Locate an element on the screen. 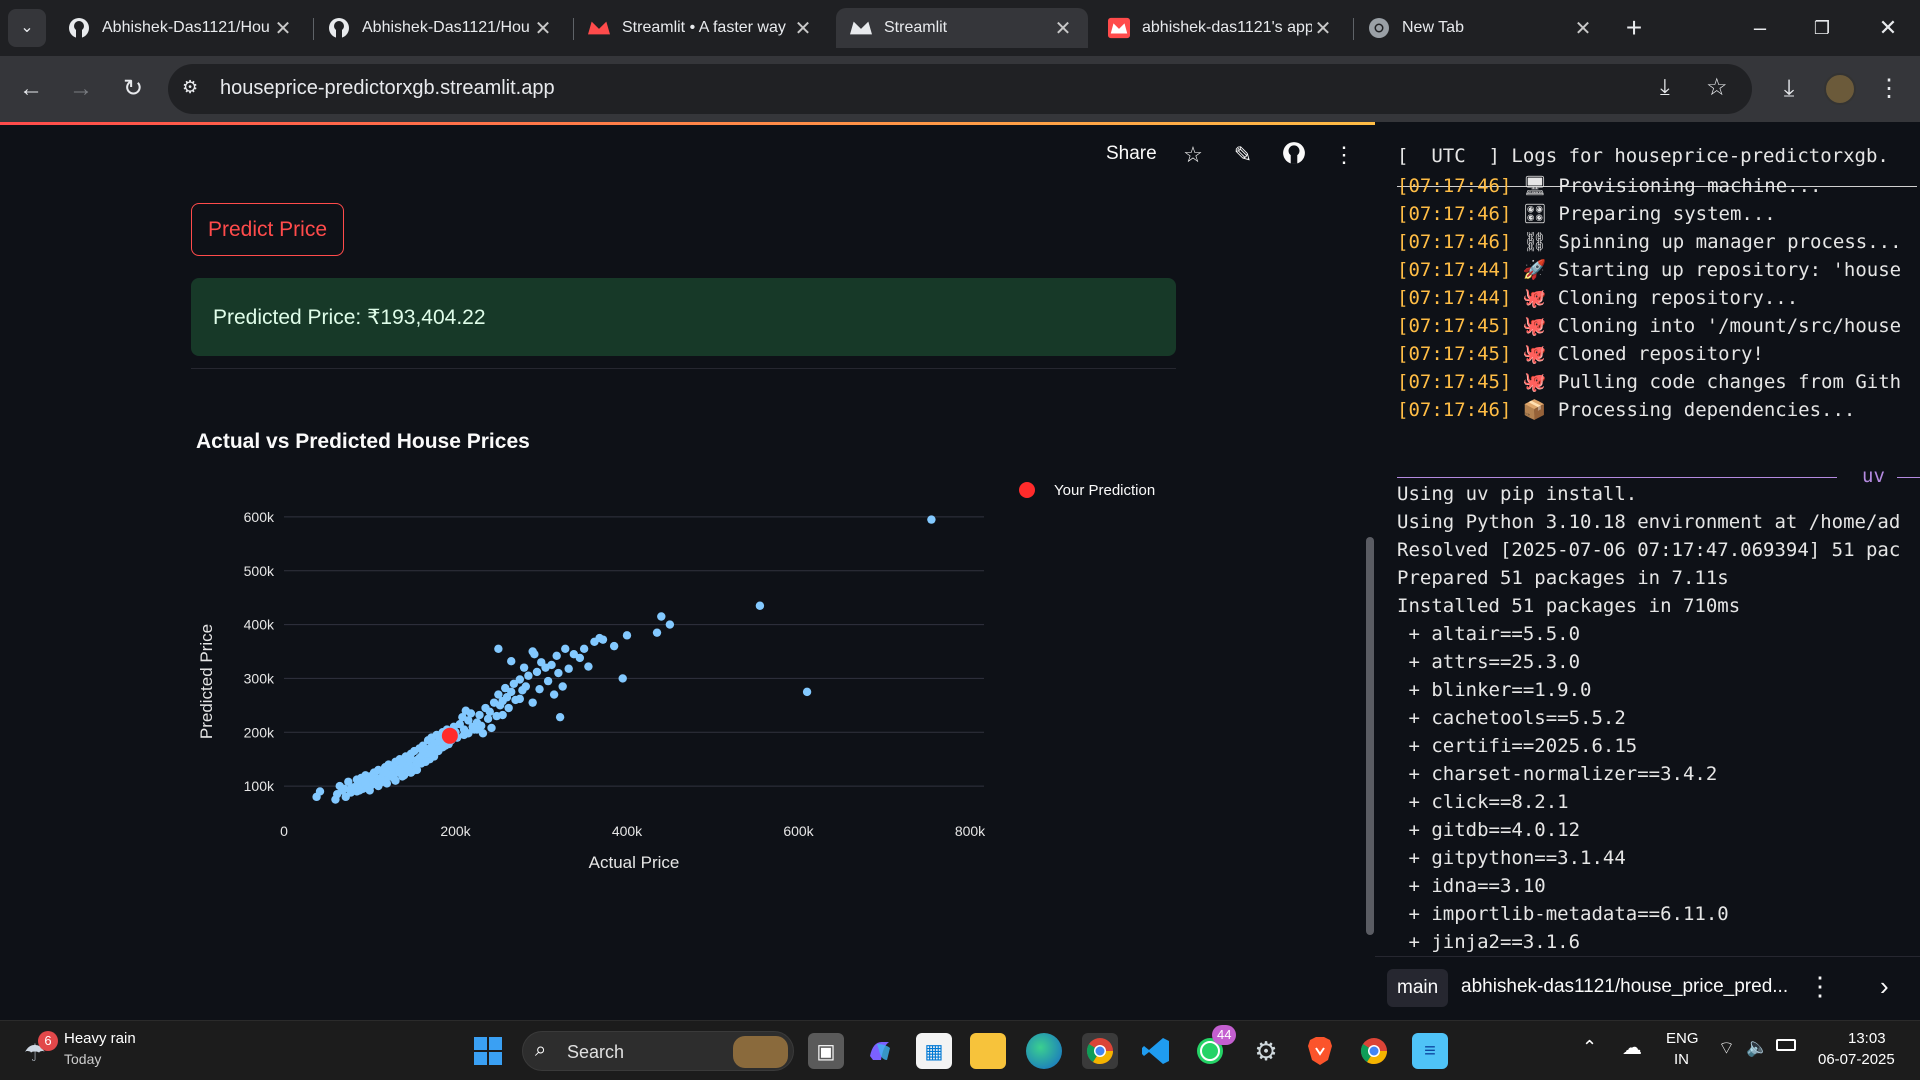 Image resolution: width=1920 pixels, height=1080 pixels. scrollbar-thumb is located at coordinates (1370, 736).